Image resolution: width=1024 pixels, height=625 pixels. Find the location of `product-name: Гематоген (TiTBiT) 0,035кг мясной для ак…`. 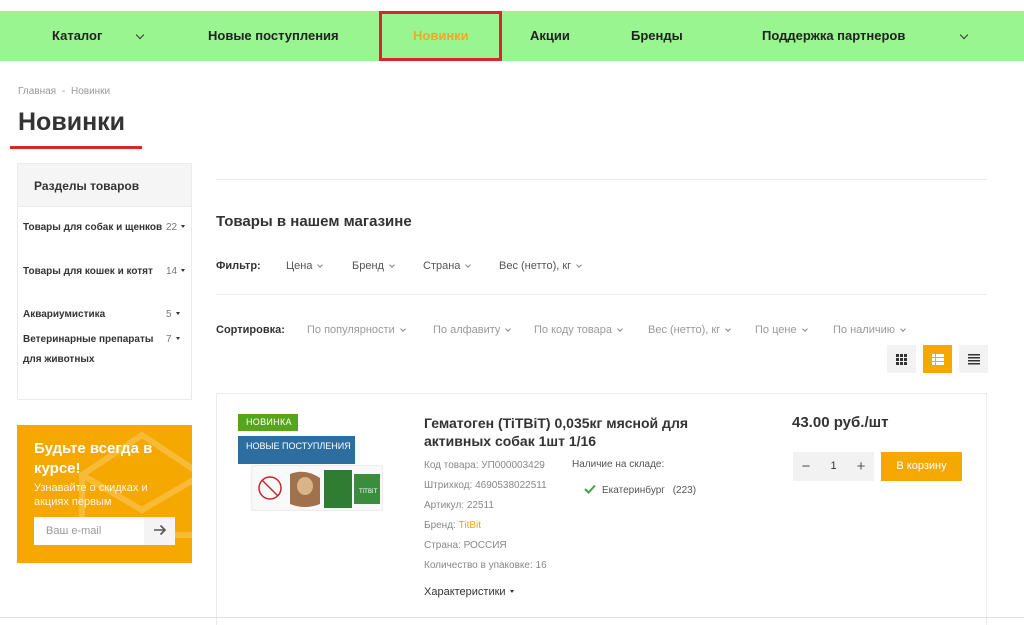

product-name: Гематоген (TiTBiT) 0,035кг мясной для ак… is located at coordinates (584, 432).